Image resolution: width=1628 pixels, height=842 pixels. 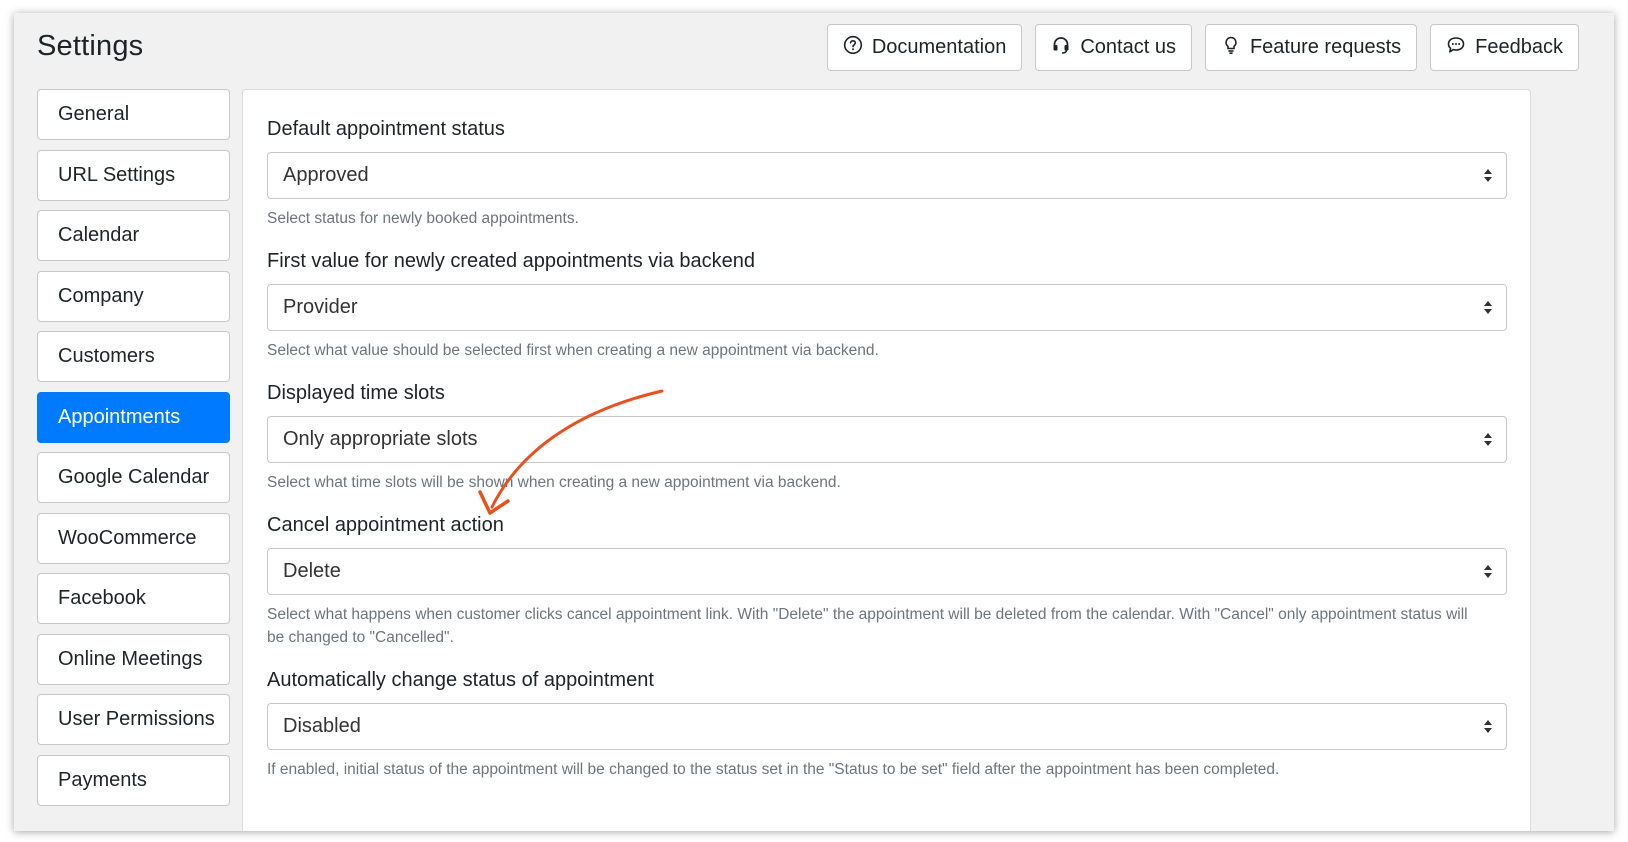 I want to click on first-value-backend-select: Provider, so click(x=887, y=307).